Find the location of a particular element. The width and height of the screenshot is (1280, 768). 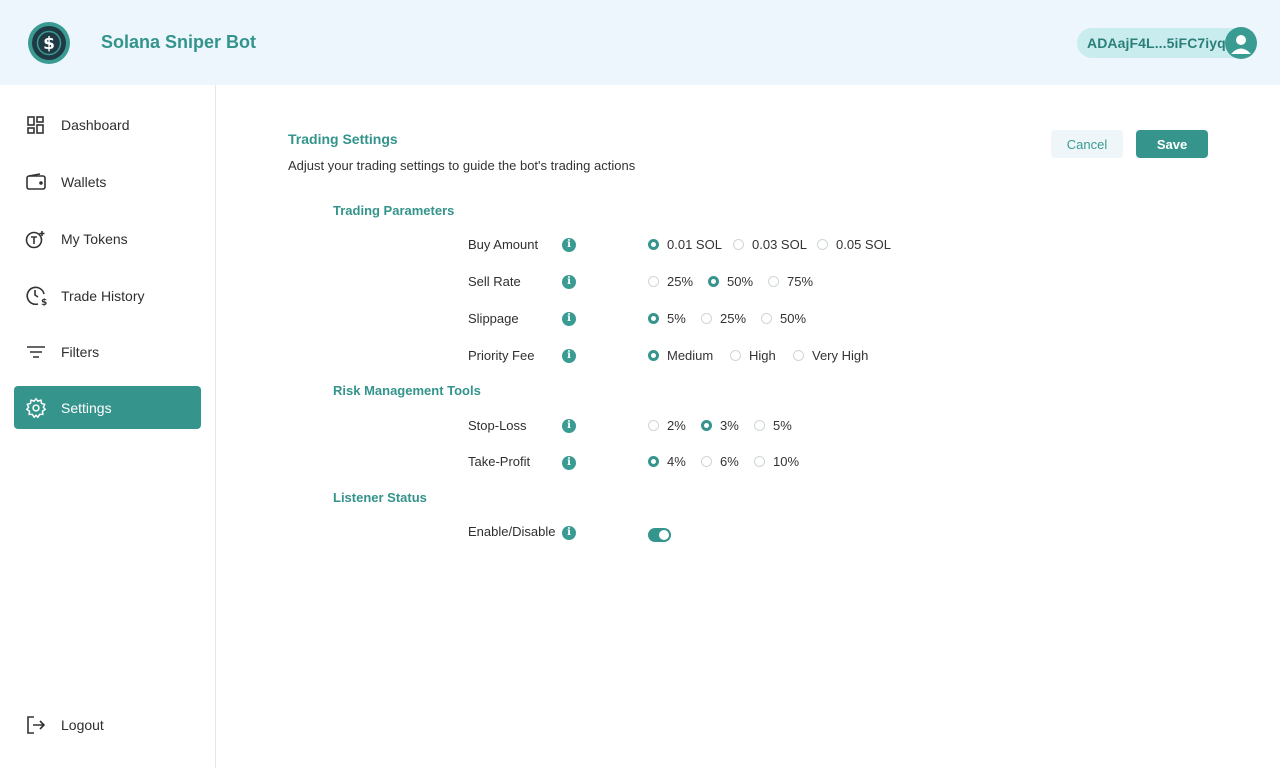

buy-amount-option-1: 0.01 SOL is located at coordinates (685, 244).